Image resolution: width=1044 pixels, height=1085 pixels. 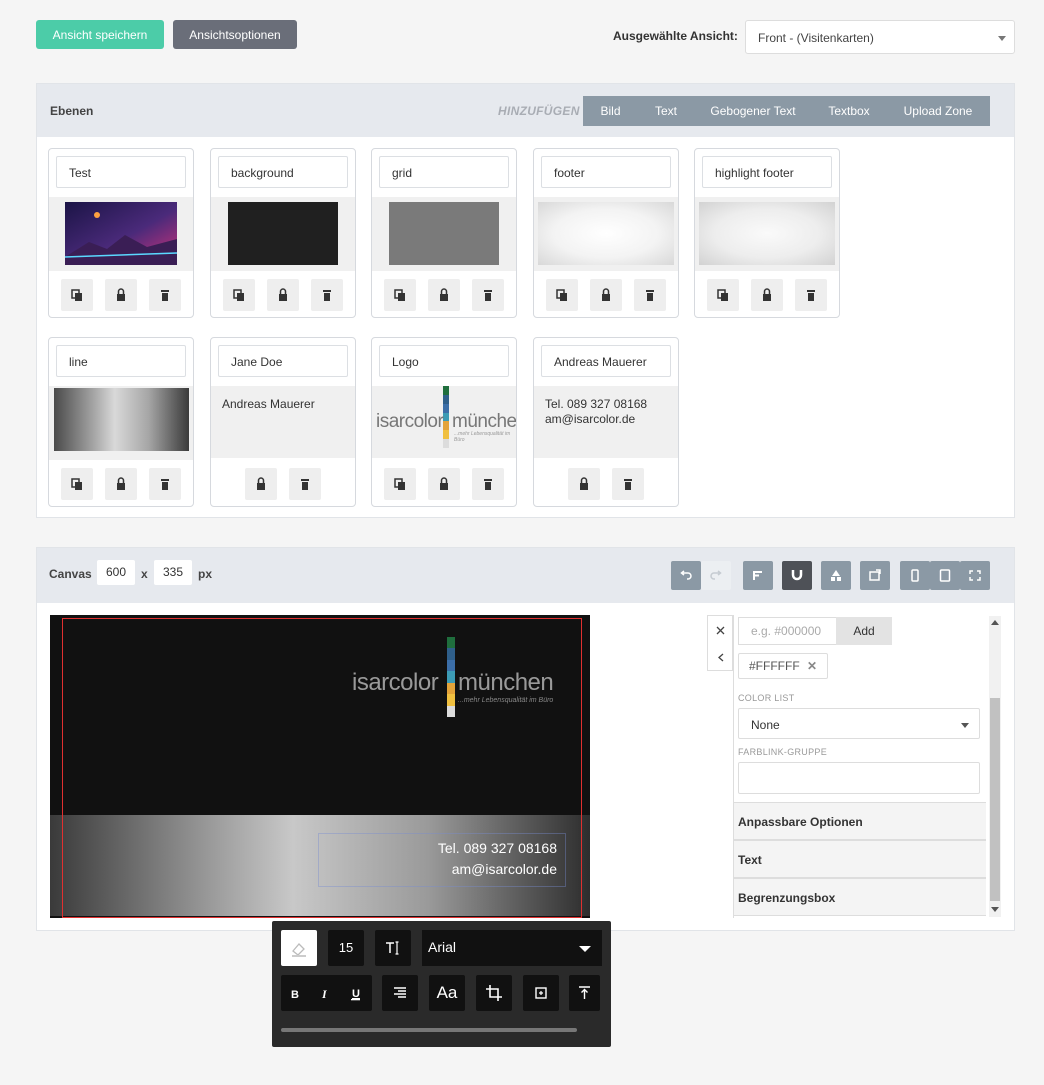 What do you see at coordinates (295, 995) in the screenshot?
I see `bold-icon: B` at bounding box center [295, 995].